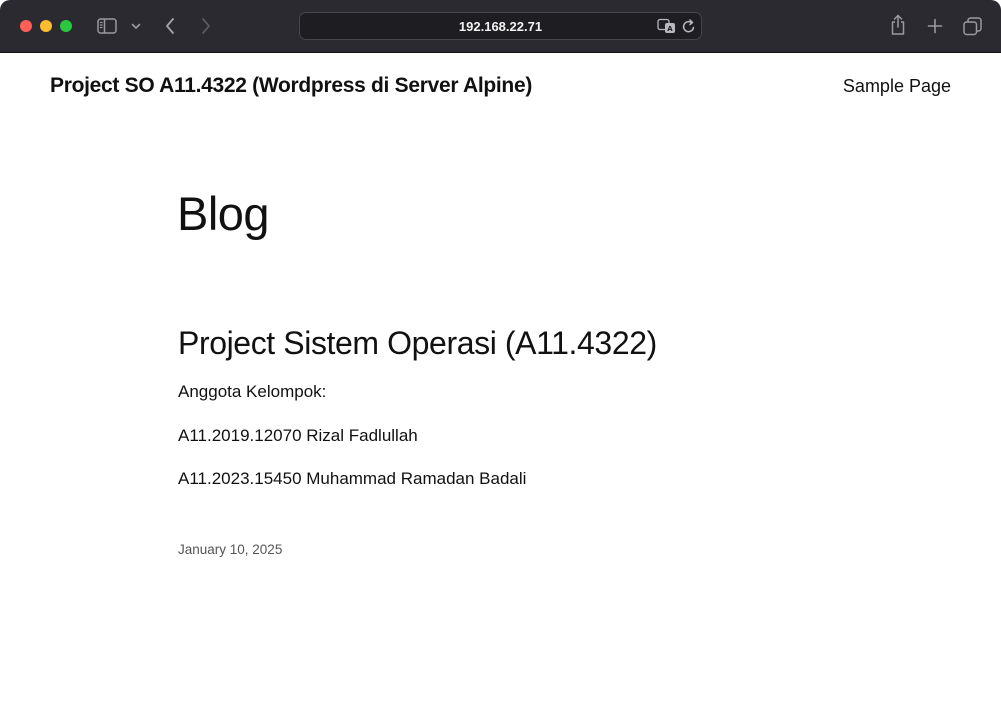  I want to click on post-date: January 10, 2025, so click(230, 549).